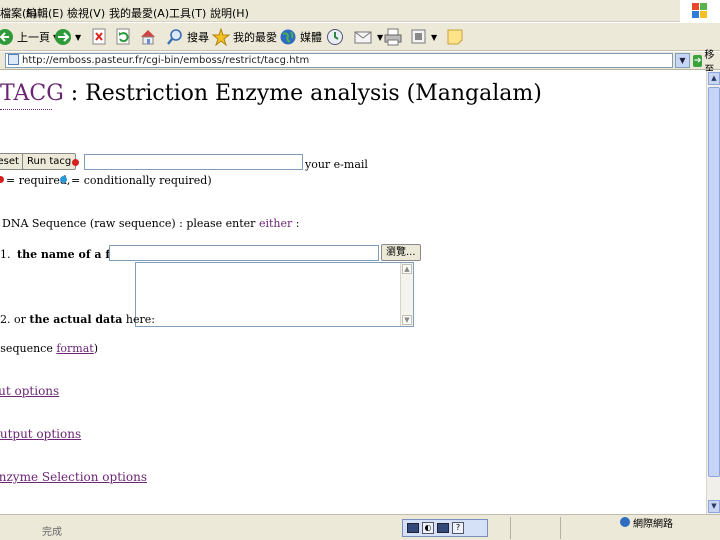 The image size is (720, 540). Describe the element at coordinates (360, 527) in the screenshot. I see `status-bar: 完成 ◐ ? 網際網路` at that location.